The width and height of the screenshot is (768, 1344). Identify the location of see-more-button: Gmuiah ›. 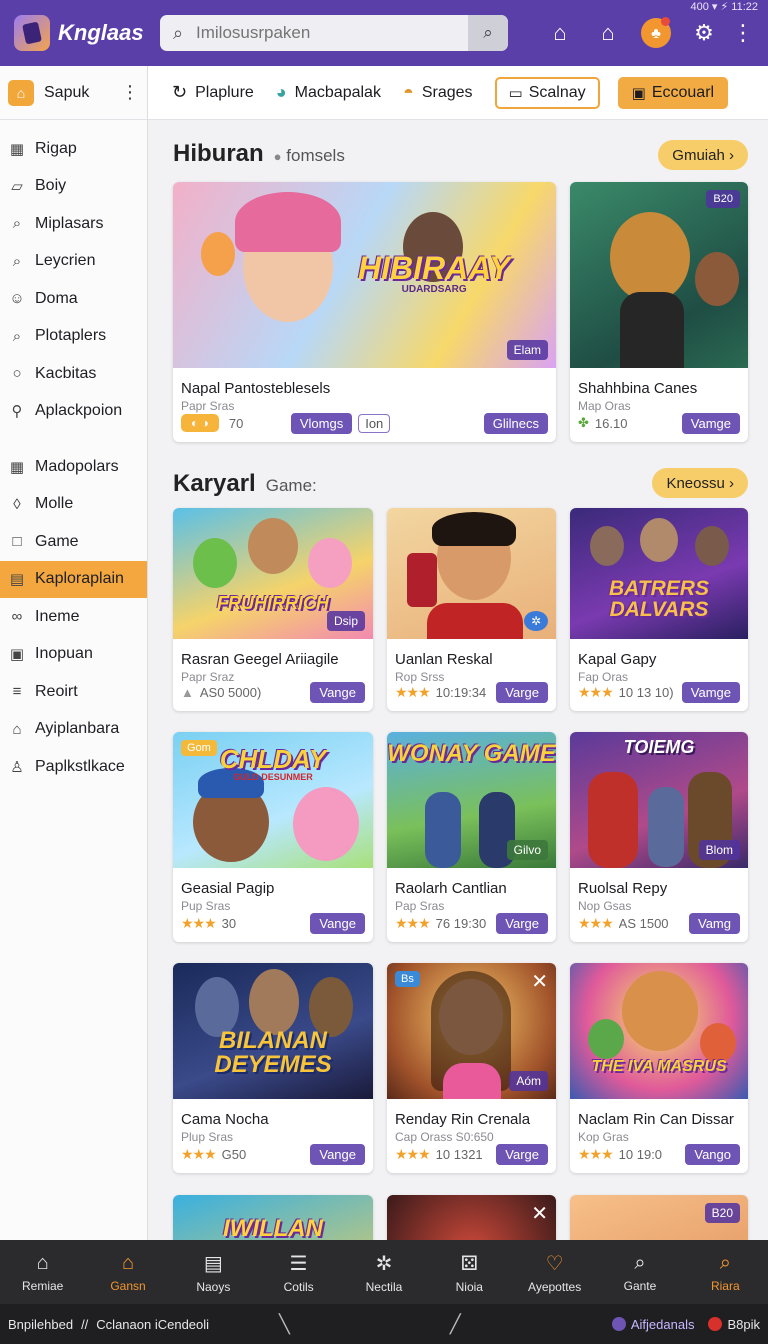
(703, 155).